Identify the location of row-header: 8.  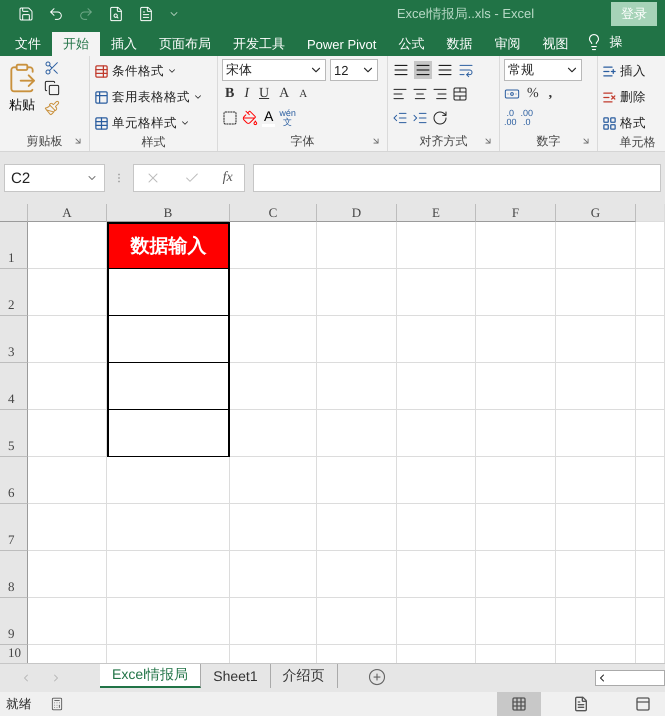
(14, 574).